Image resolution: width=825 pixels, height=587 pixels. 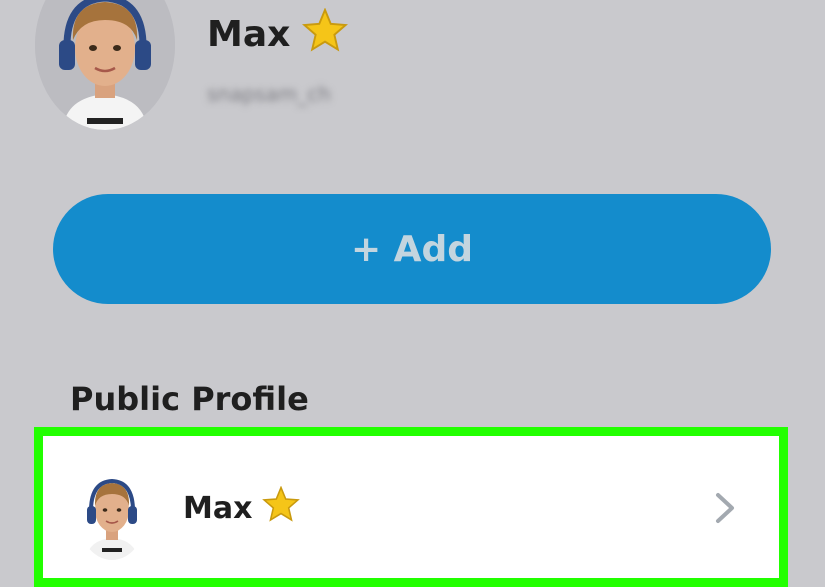 I want to click on public-profile-name: Max, so click(x=242, y=507).